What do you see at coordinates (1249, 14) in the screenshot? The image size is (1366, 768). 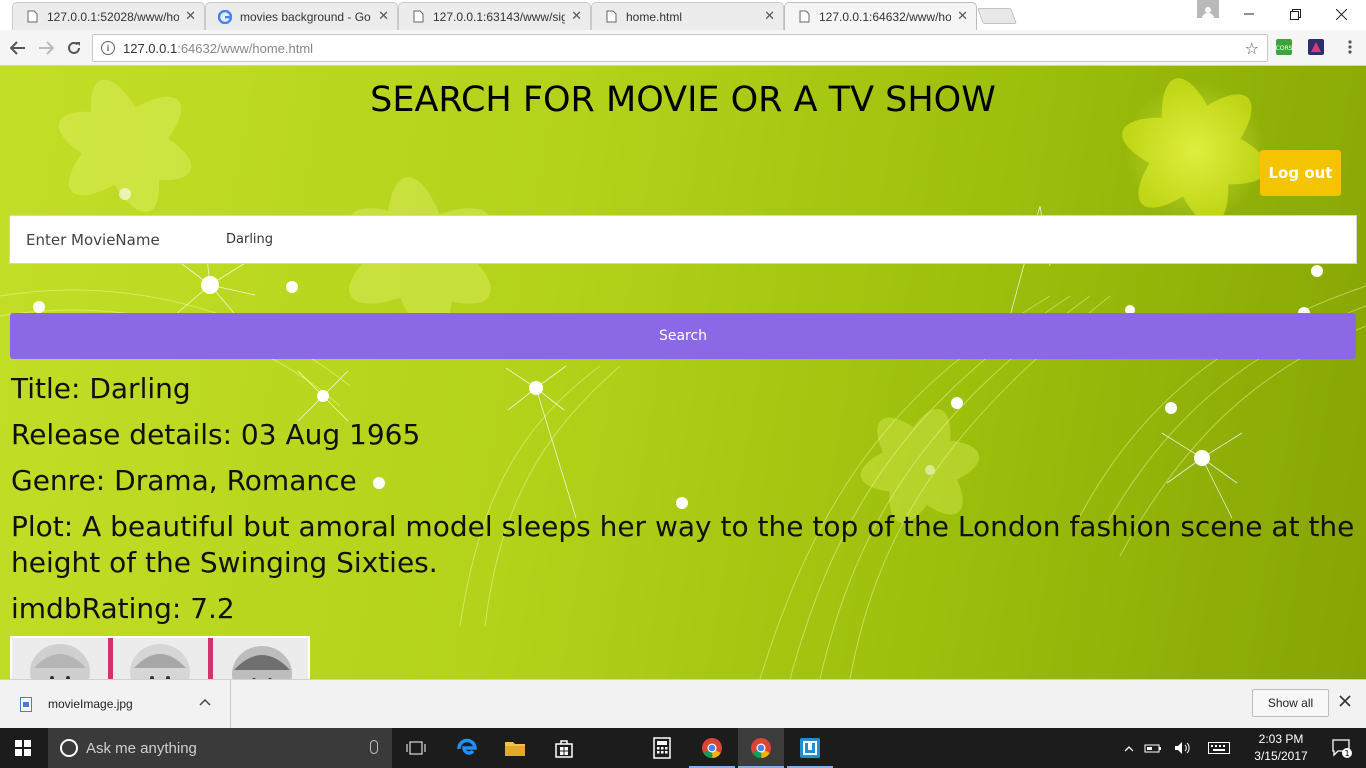 I see `minimize-icon` at bounding box center [1249, 14].